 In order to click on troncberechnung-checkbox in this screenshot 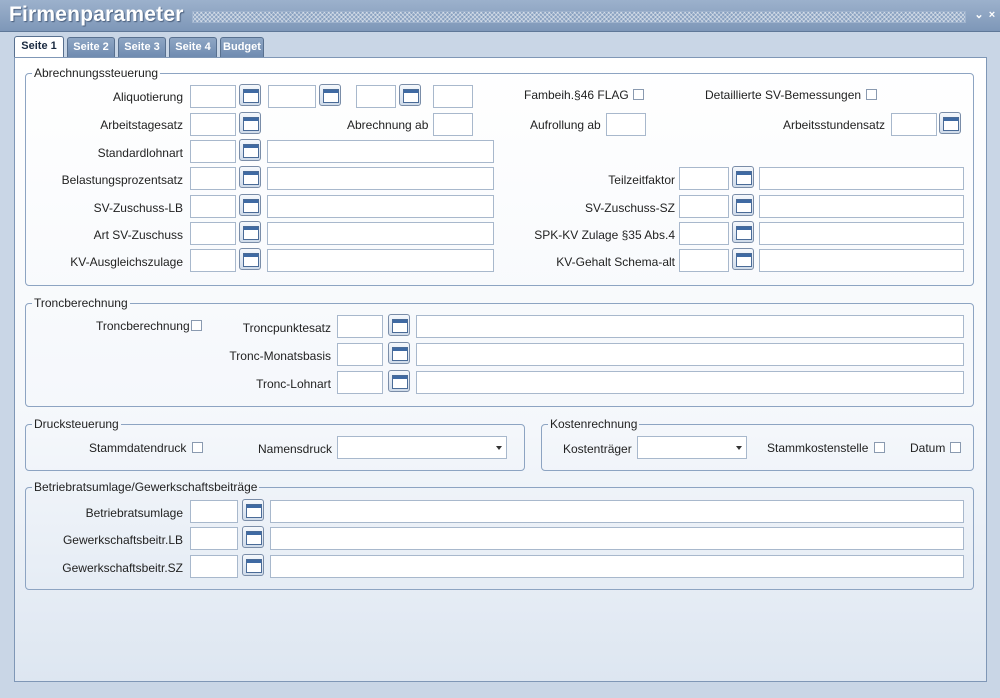, I will do `click(196, 325)`.